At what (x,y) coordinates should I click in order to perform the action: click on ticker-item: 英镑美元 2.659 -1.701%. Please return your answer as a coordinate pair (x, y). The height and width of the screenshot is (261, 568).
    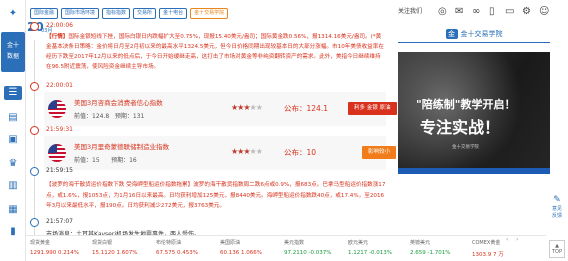
    Looking at the image, I should click on (437, 247).